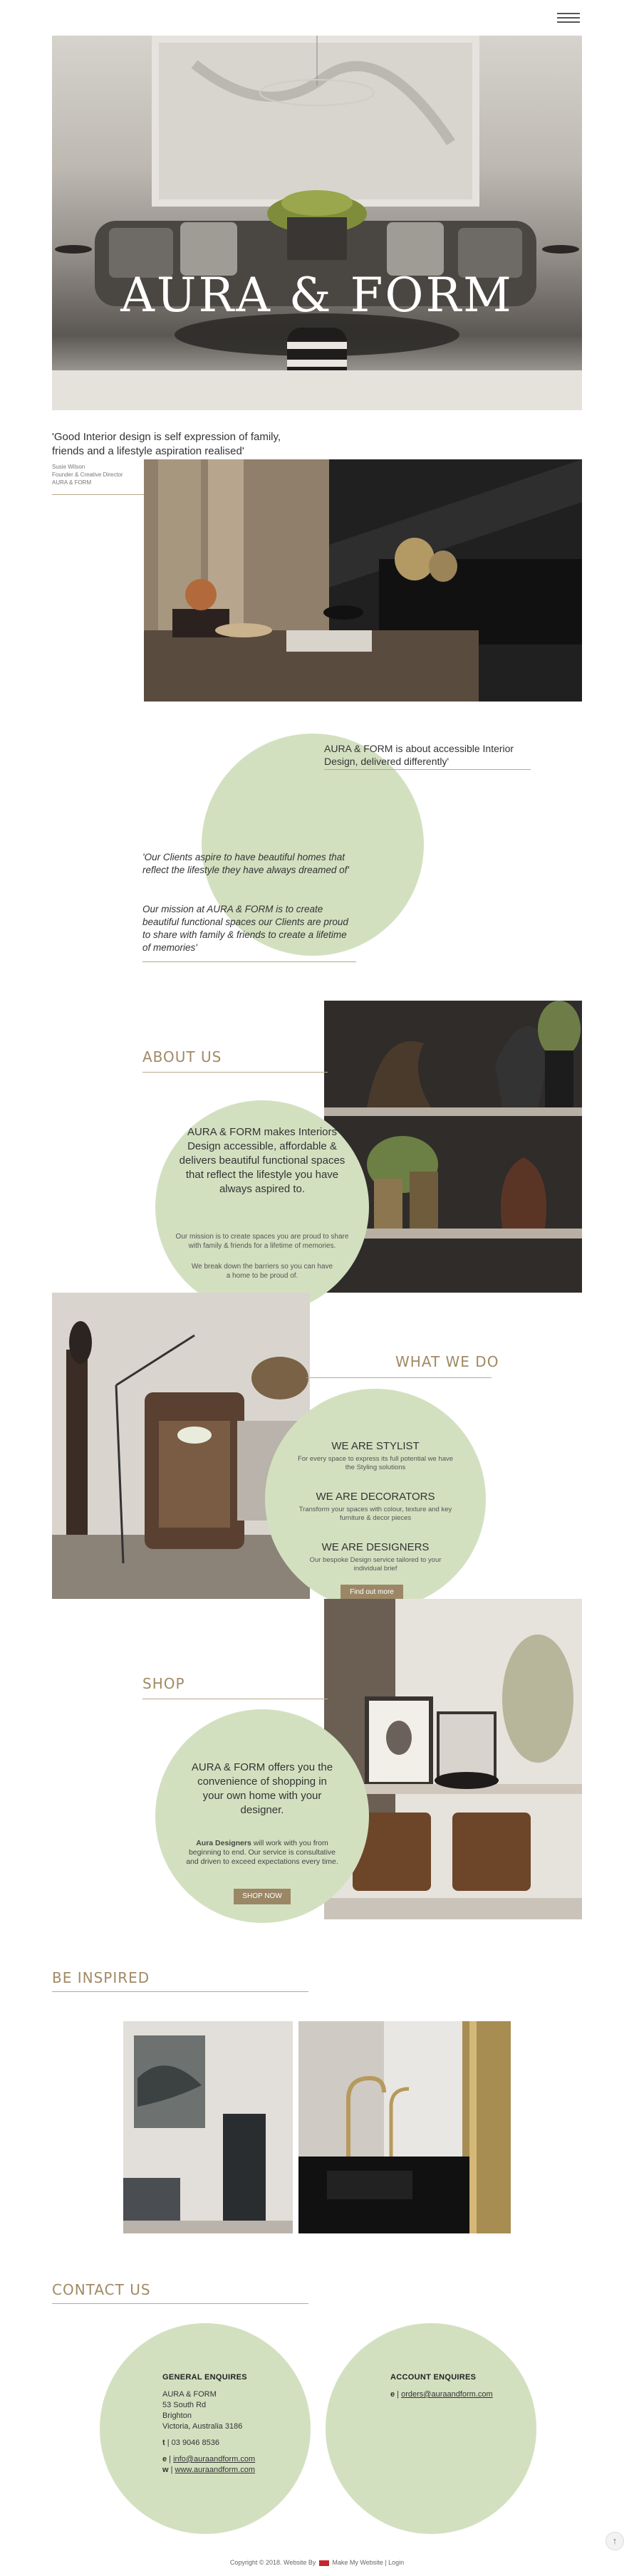 The height and width of the screenshot is (2576, 634). I want to click on web-line: w | www.auraandform.com, so click(209, 2470).